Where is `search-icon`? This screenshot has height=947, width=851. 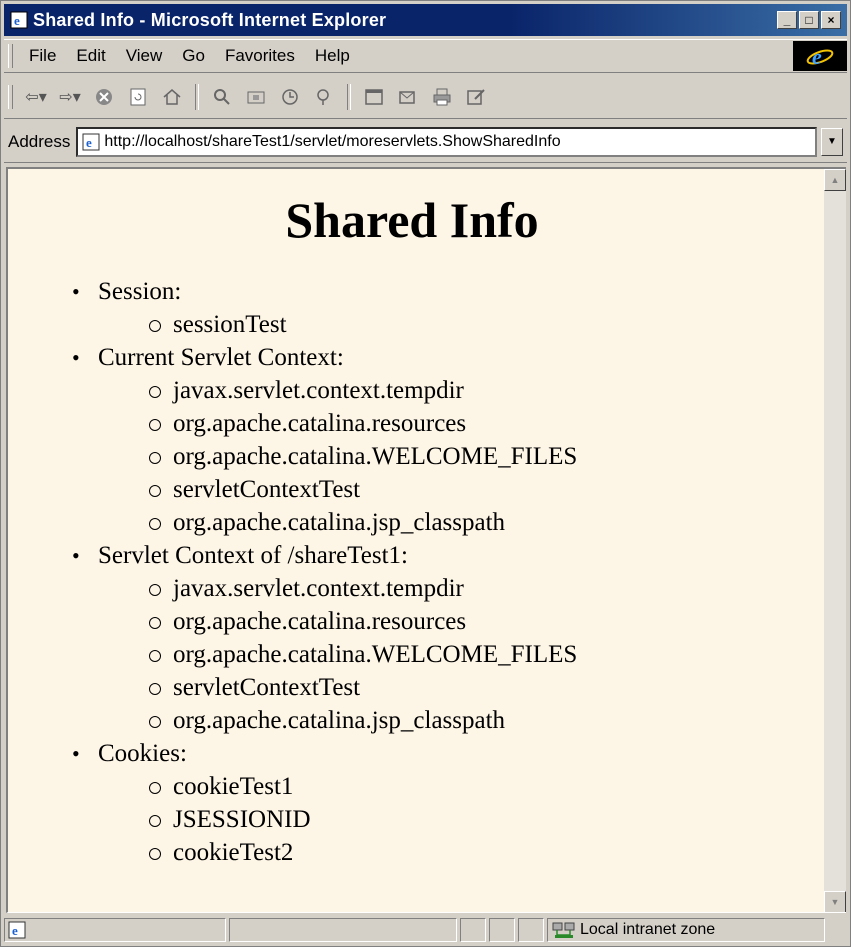 search-icon is located at coordinates (222, 97).